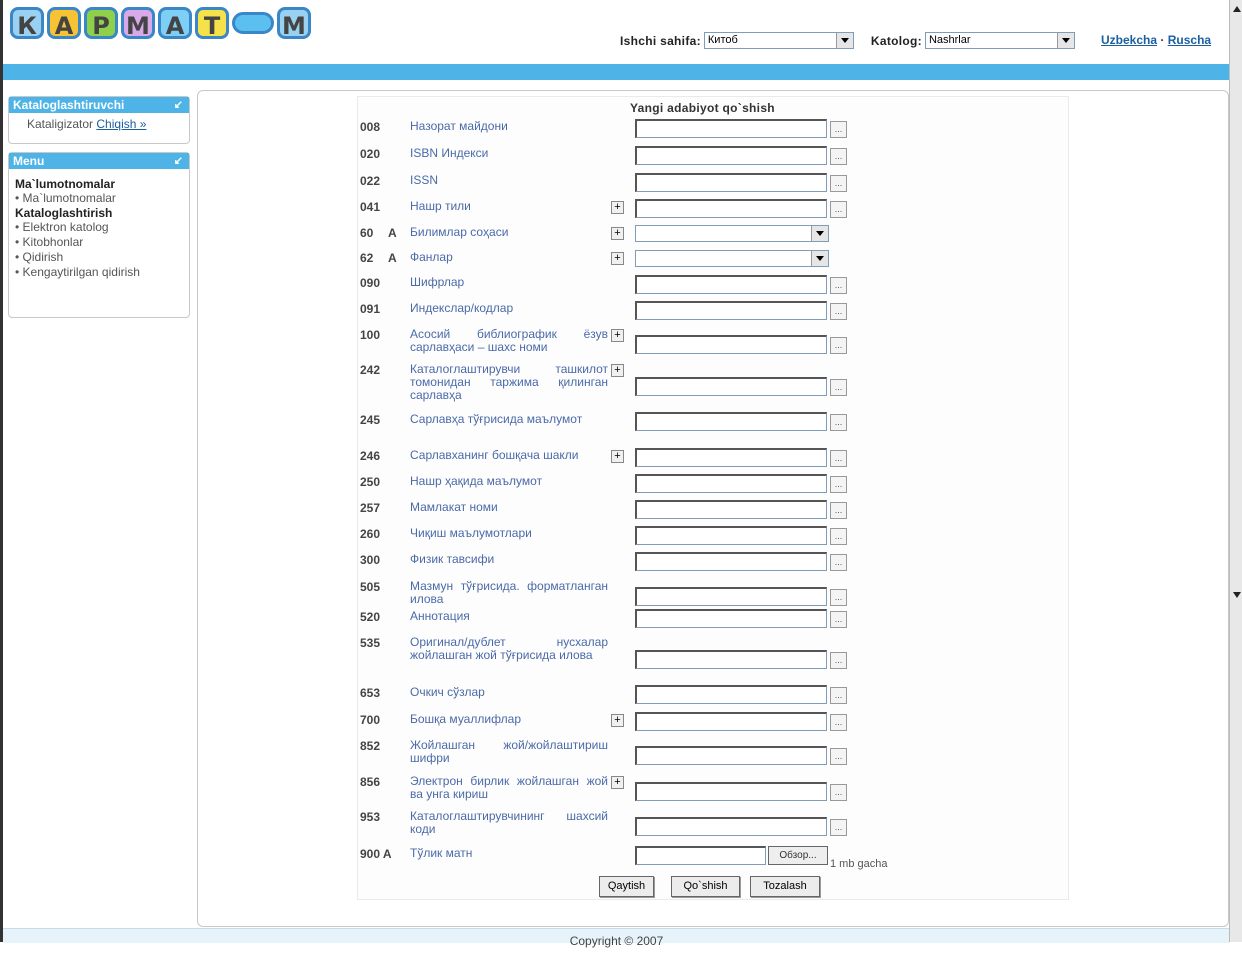 The width and height of the screenshot is (1242, 953). What do you see at coordinates (60, 124) in the screenshot?
I see `user-name: Kataligizator` at bounding box center [60, 124].